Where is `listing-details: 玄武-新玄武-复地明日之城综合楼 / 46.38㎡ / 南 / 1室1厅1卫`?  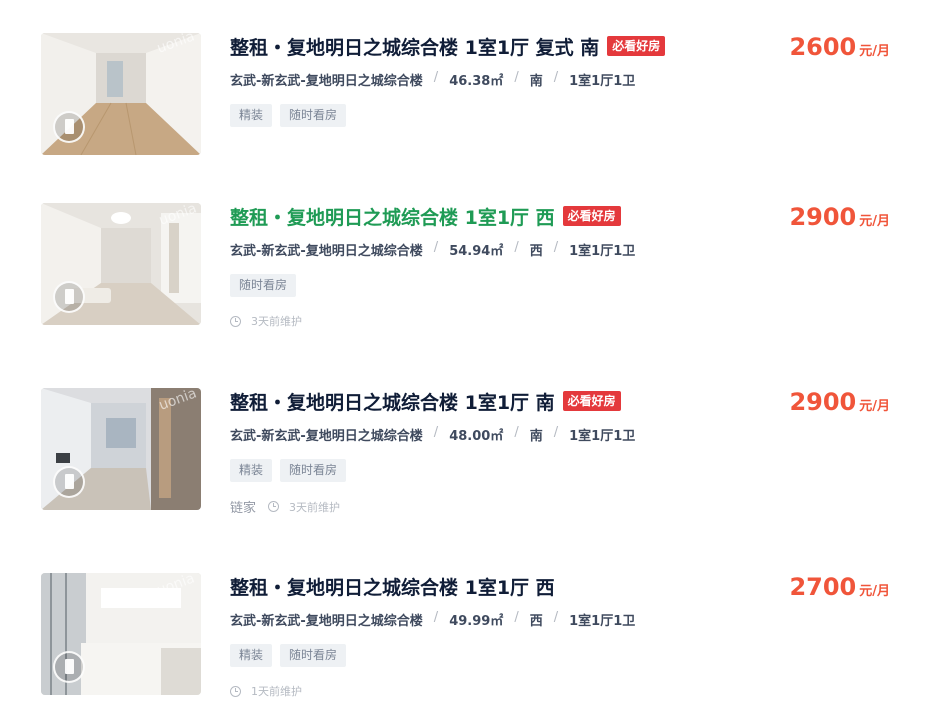
listing-details: 玄武-新玄武-复地明日之城综合楼 / 46.38㎡ / 南 / 1室1厅1卫 is located at coordinates (433, 79).